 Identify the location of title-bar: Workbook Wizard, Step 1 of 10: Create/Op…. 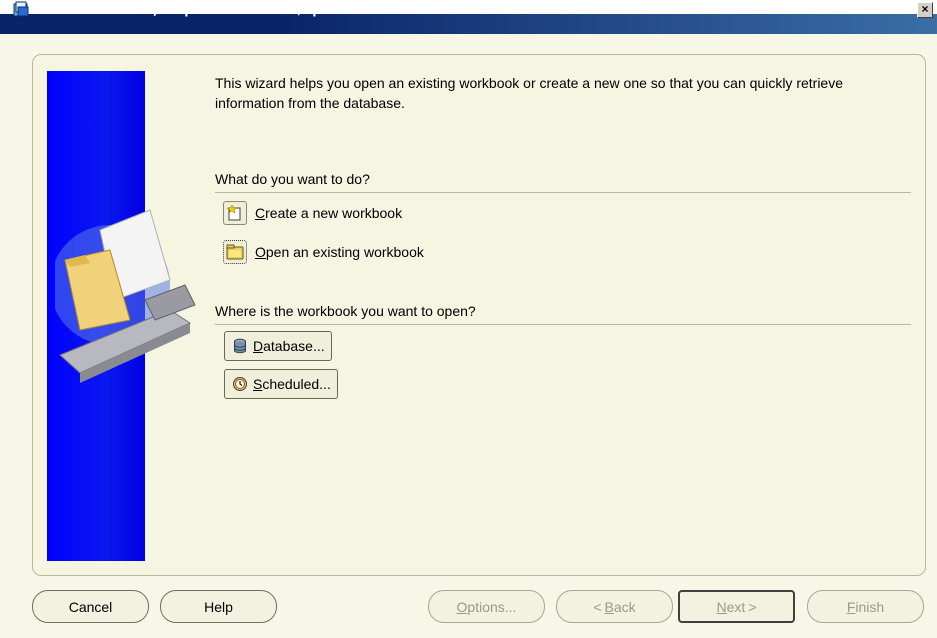
(468, 17).